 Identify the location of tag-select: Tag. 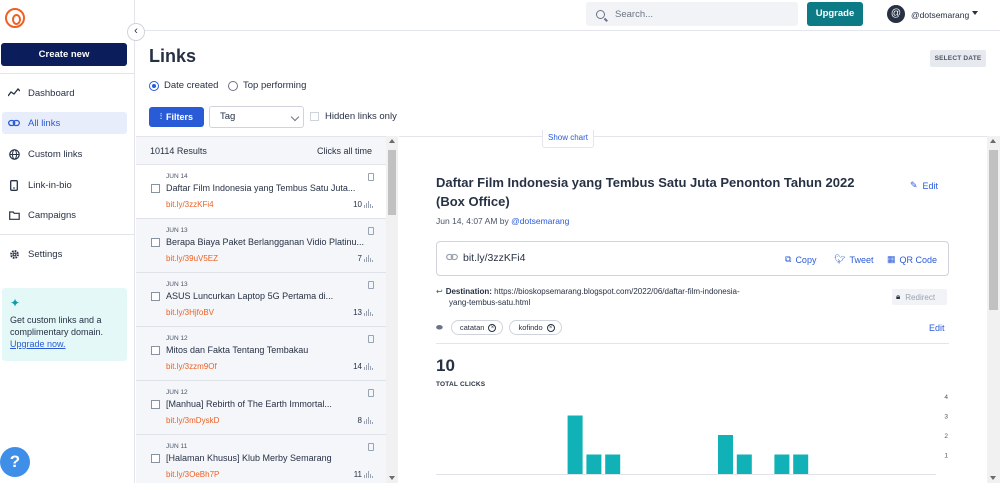
(256, 117).